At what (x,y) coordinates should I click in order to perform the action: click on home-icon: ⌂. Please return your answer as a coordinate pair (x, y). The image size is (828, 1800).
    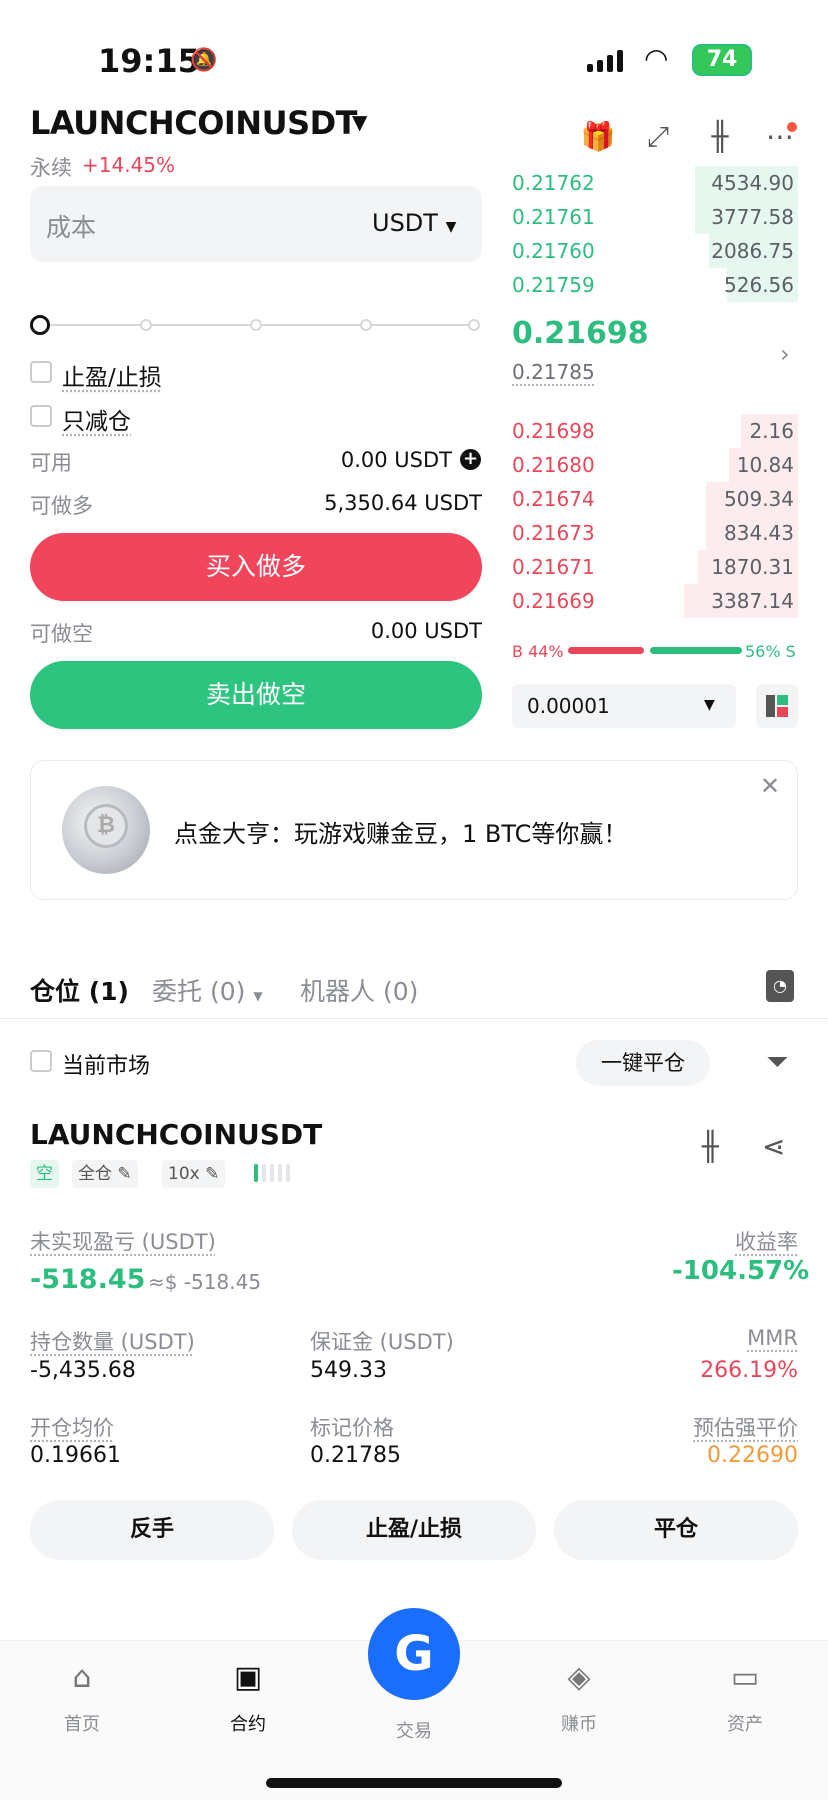
    Looking at the image, I should click on (82, 1677).